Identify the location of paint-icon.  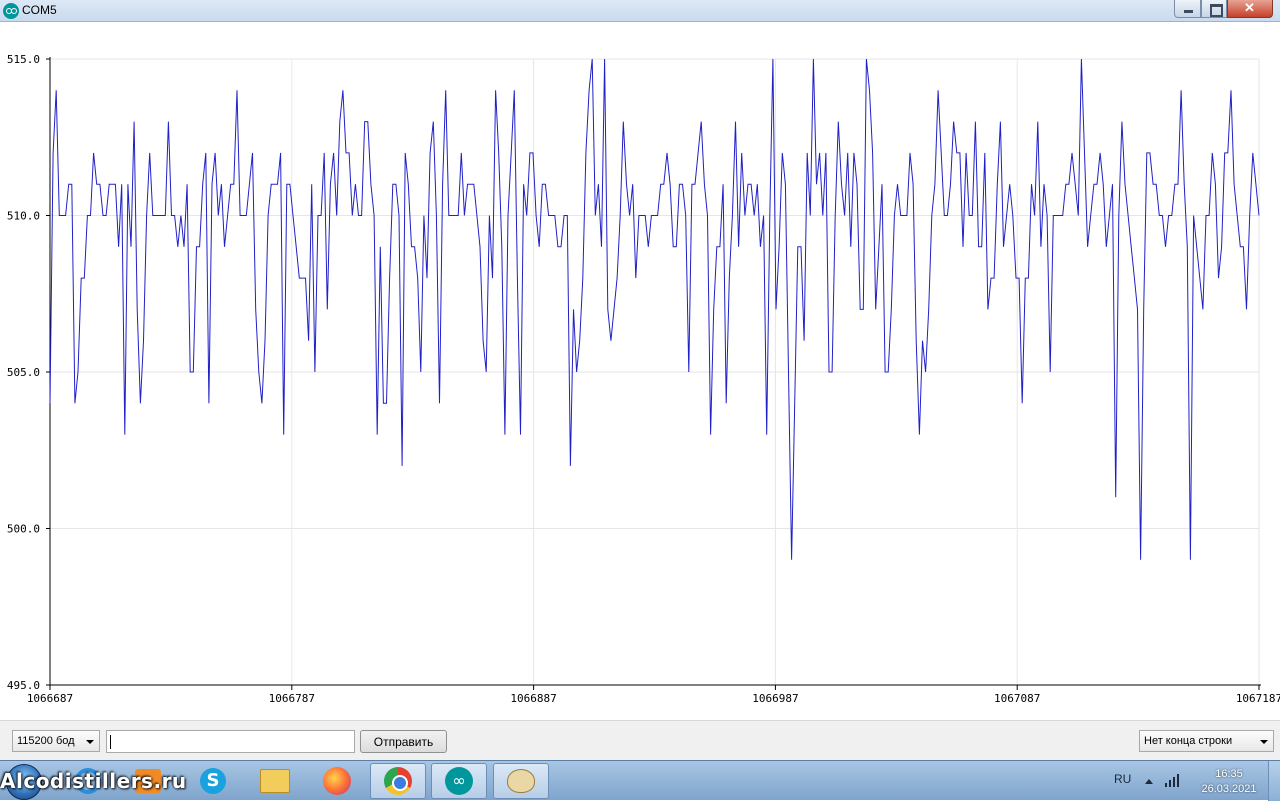
(521, 781).